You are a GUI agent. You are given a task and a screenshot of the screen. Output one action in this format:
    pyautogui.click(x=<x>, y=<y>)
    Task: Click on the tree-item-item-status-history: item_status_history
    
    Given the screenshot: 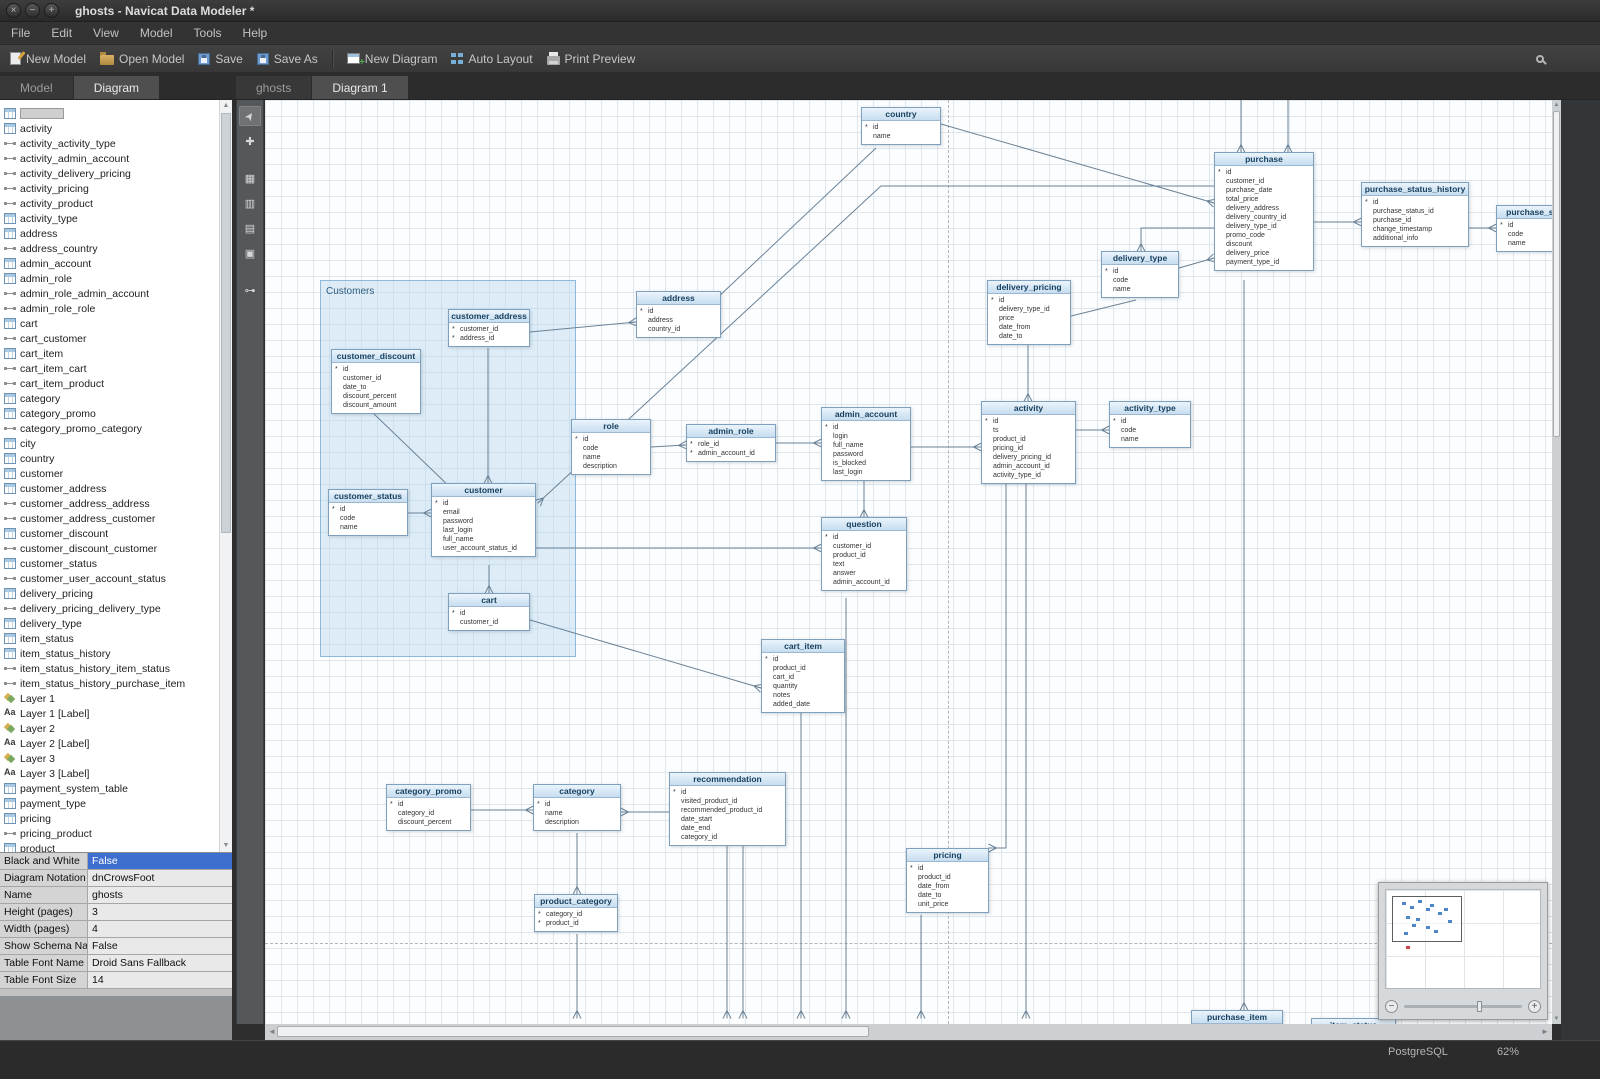 What is the action you would take?
    pyautogui.click(x=109, y=653)
    